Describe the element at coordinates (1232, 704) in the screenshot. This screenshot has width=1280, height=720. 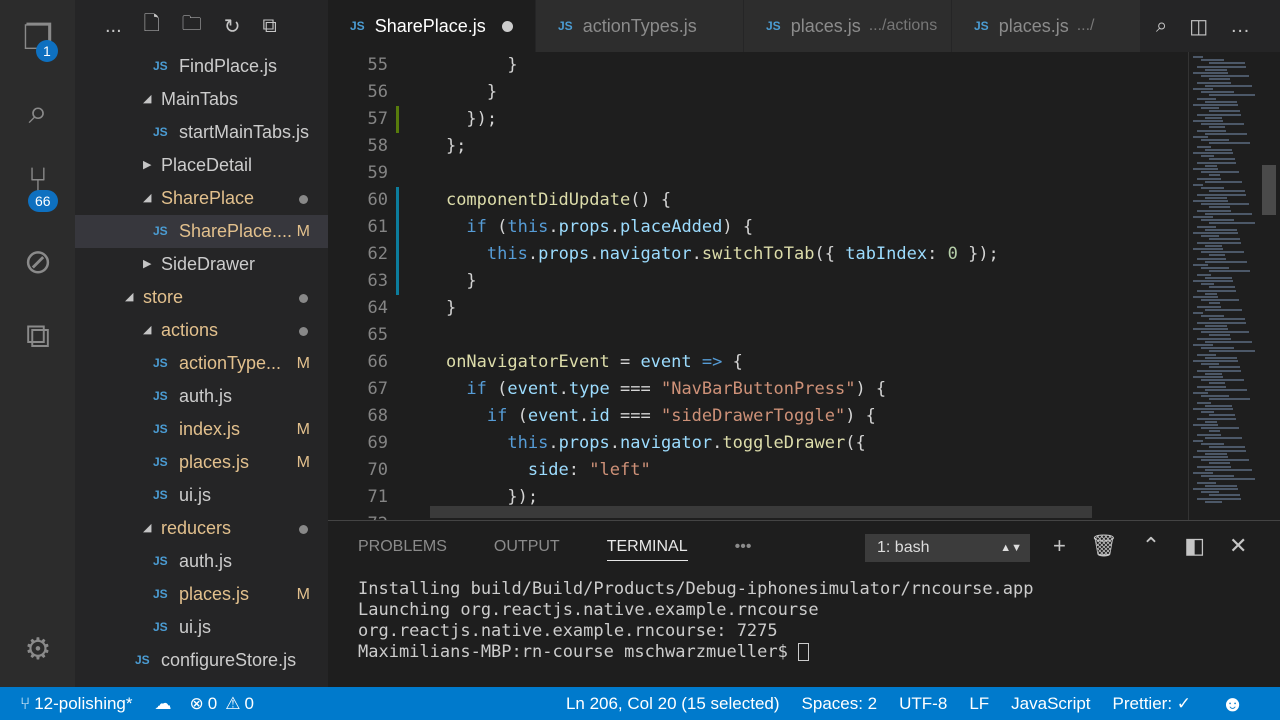
I see `feedback-smiley-icon: ☻` at that location.